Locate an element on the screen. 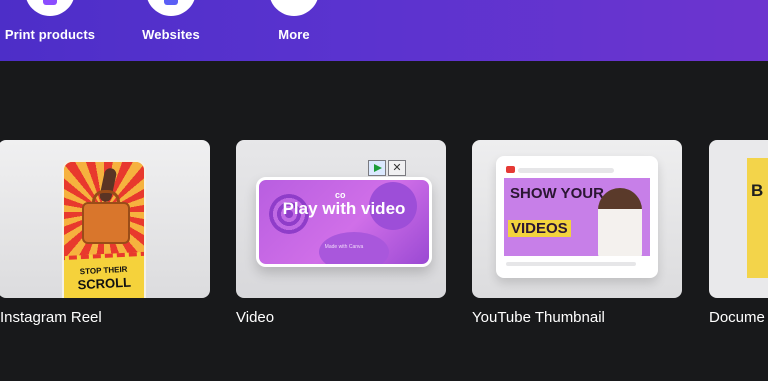 Image resolution: width=768 pixels, height=381 pixels. category-label: More is located at coordinates (294, 34).